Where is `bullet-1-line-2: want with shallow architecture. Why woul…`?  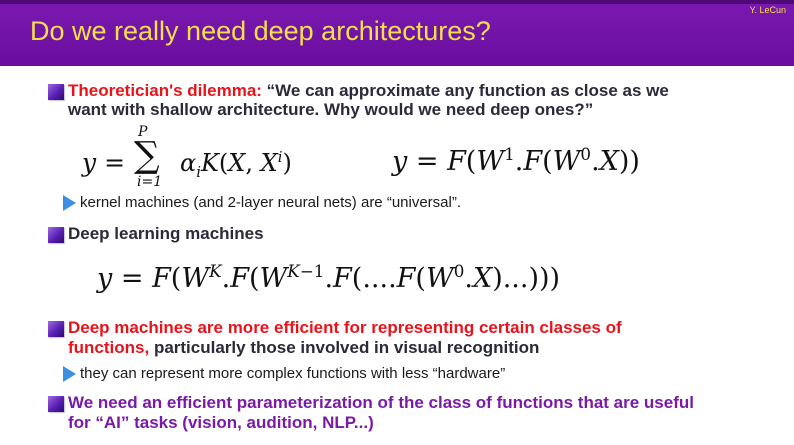 bullet-1-line-2: want with shallow architecture. Why woul… is located at coordinates (331, 109).